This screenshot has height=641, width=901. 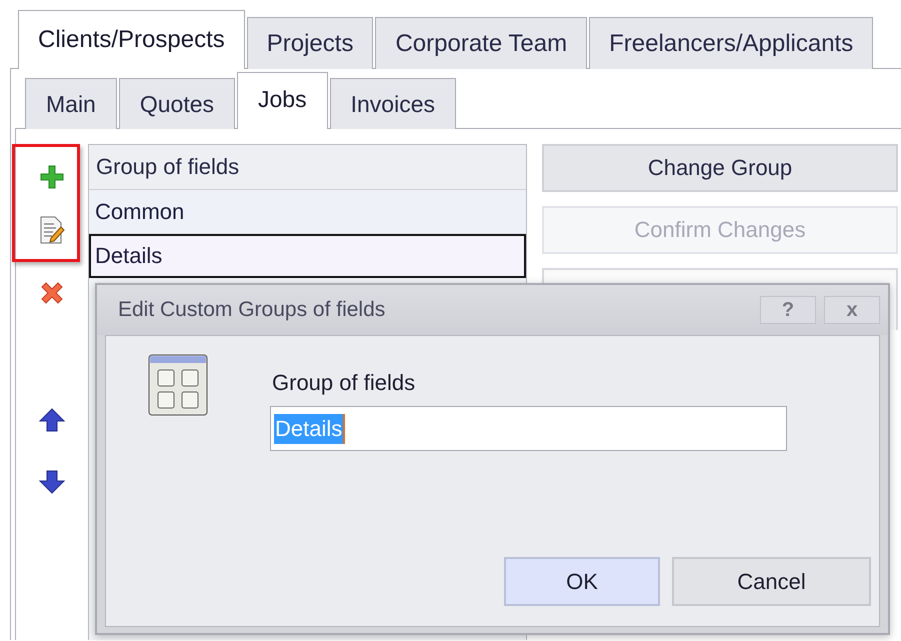 What do you see at coordinates (177, 103) in the screenshot?
I see `sub-tab: Quotes` at bounding box center [177, 103].